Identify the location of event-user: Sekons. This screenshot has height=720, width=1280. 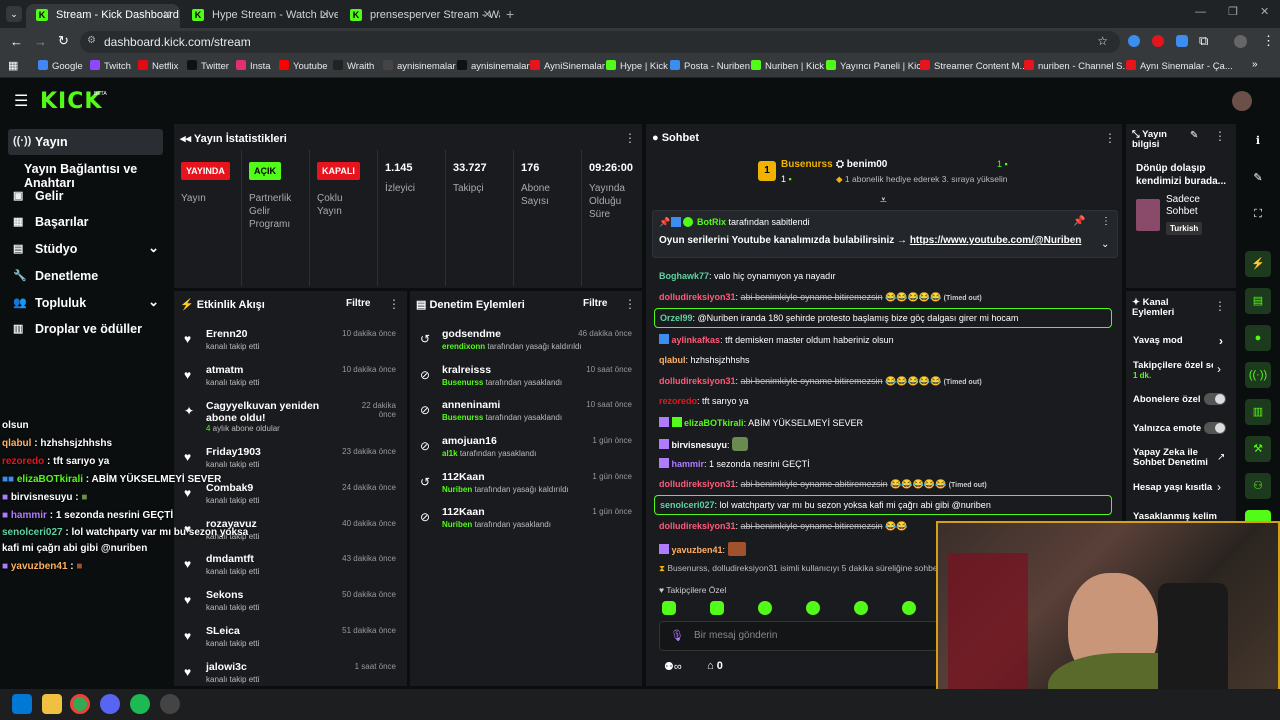
(281, 595).